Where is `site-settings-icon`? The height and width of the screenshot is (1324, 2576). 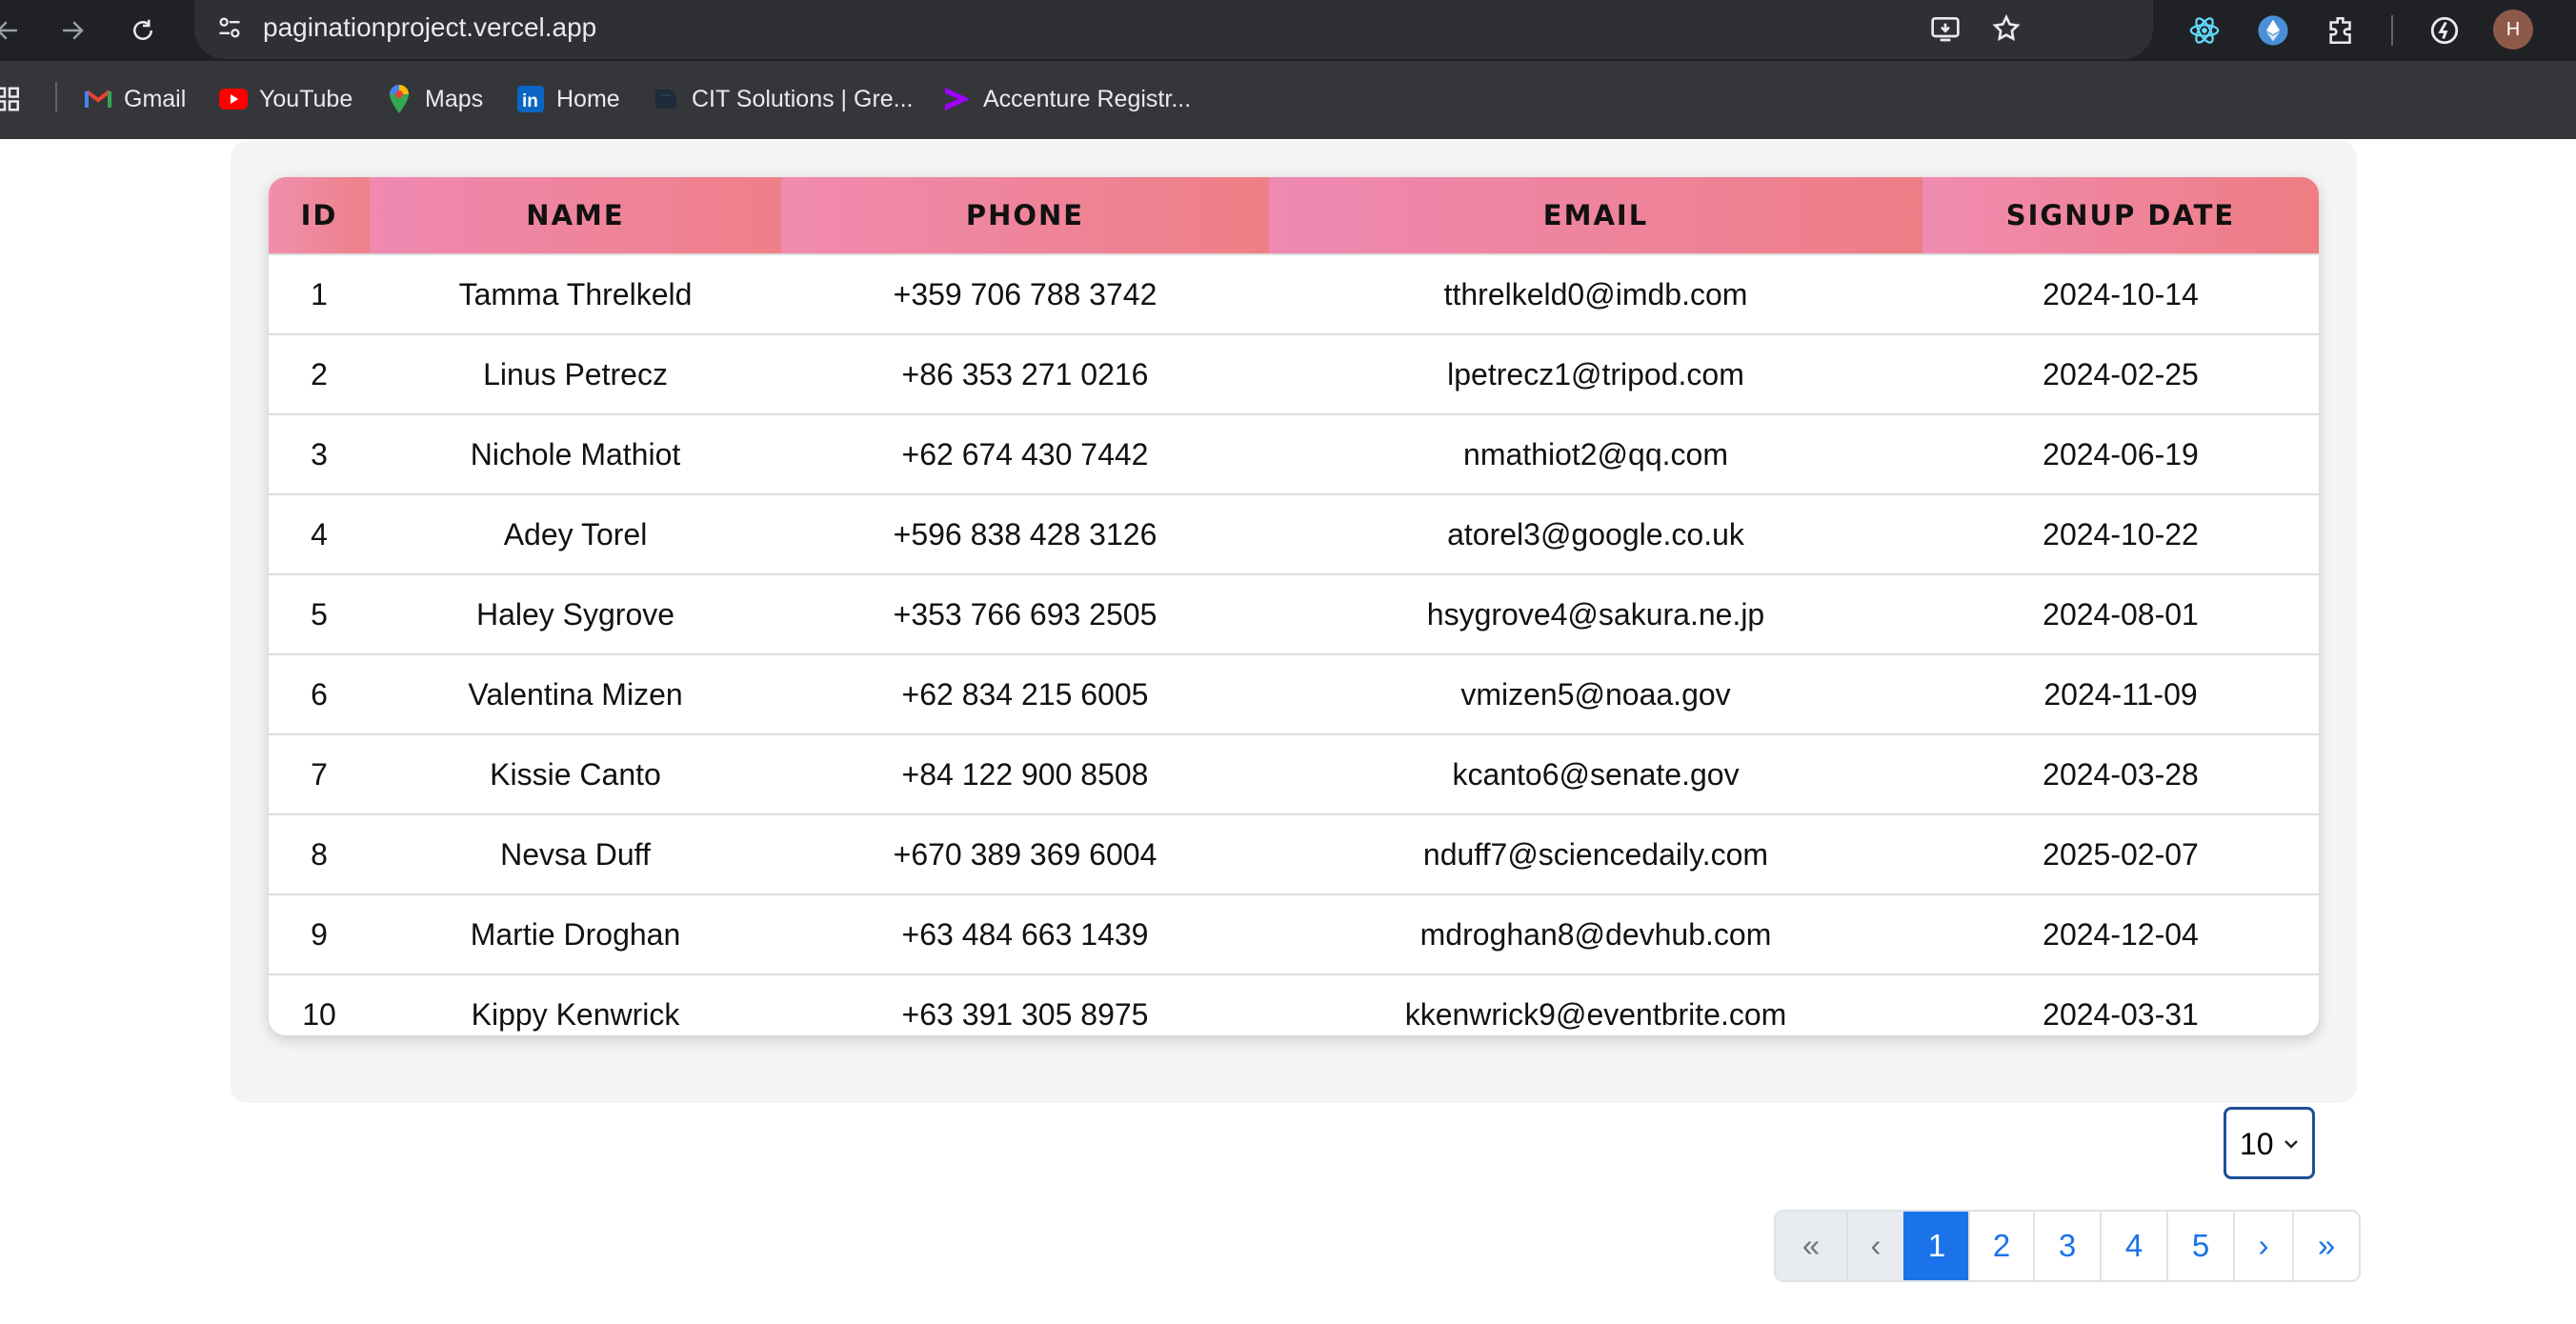
site-settings-icon is located at coordinates (229, 28).